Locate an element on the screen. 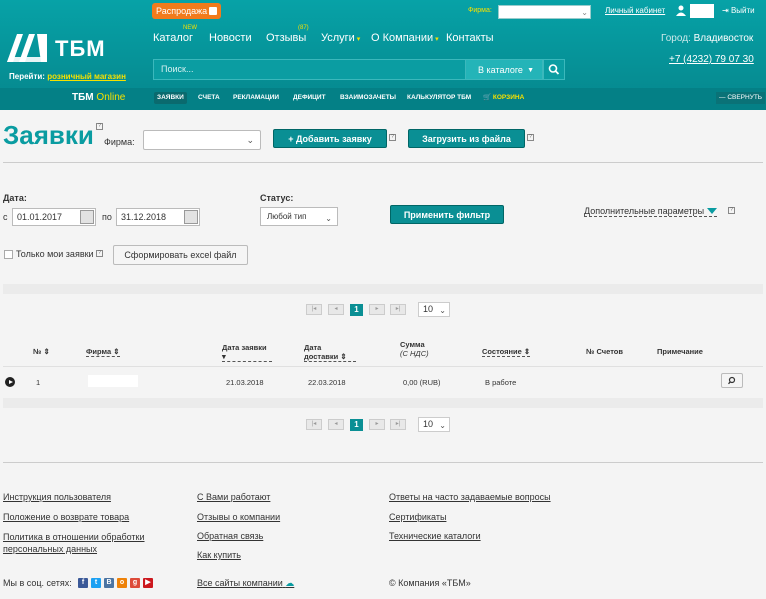 The image size is (766, 599). apply-filter-button: Применить фильтр is located at coordinates (447, 214).